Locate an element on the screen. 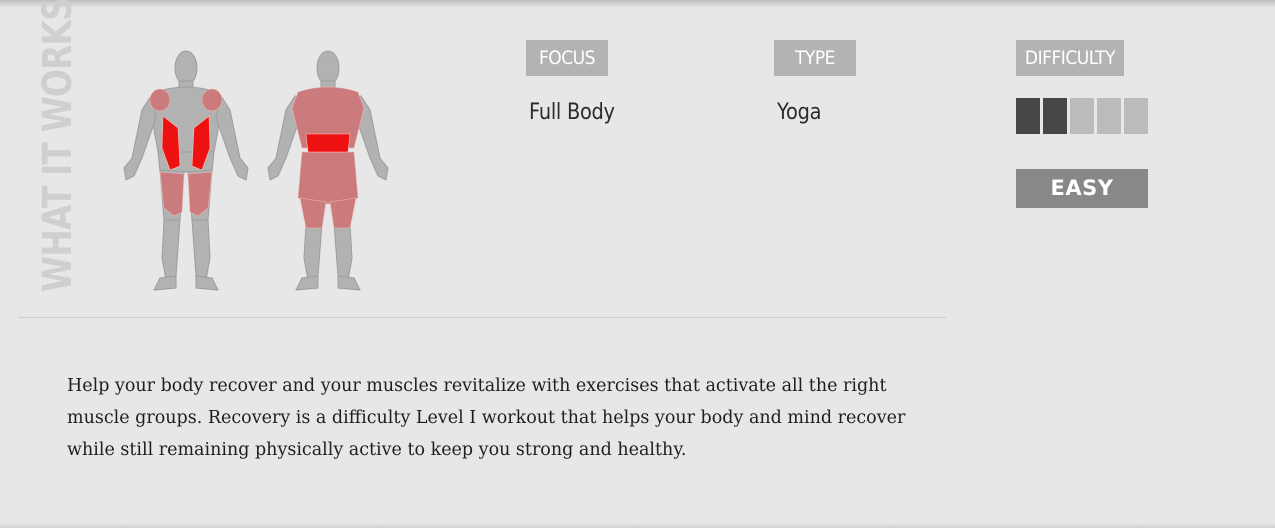  difficulty-level-badge: EASY is located at coordinates (1082, 188).